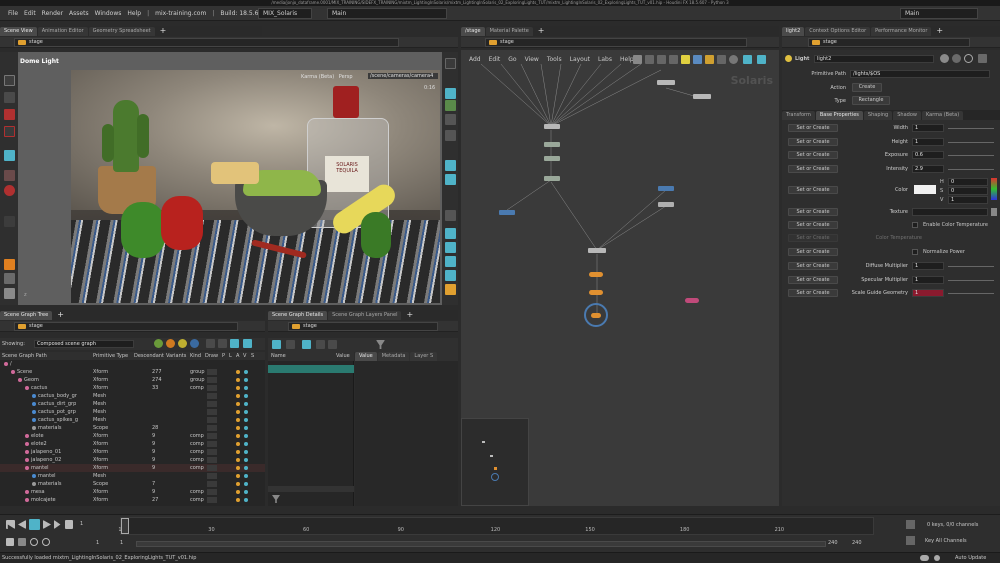 The height and width of the screenshot is (563, 1000). I want to click on gear-icon, so click(944, 58).